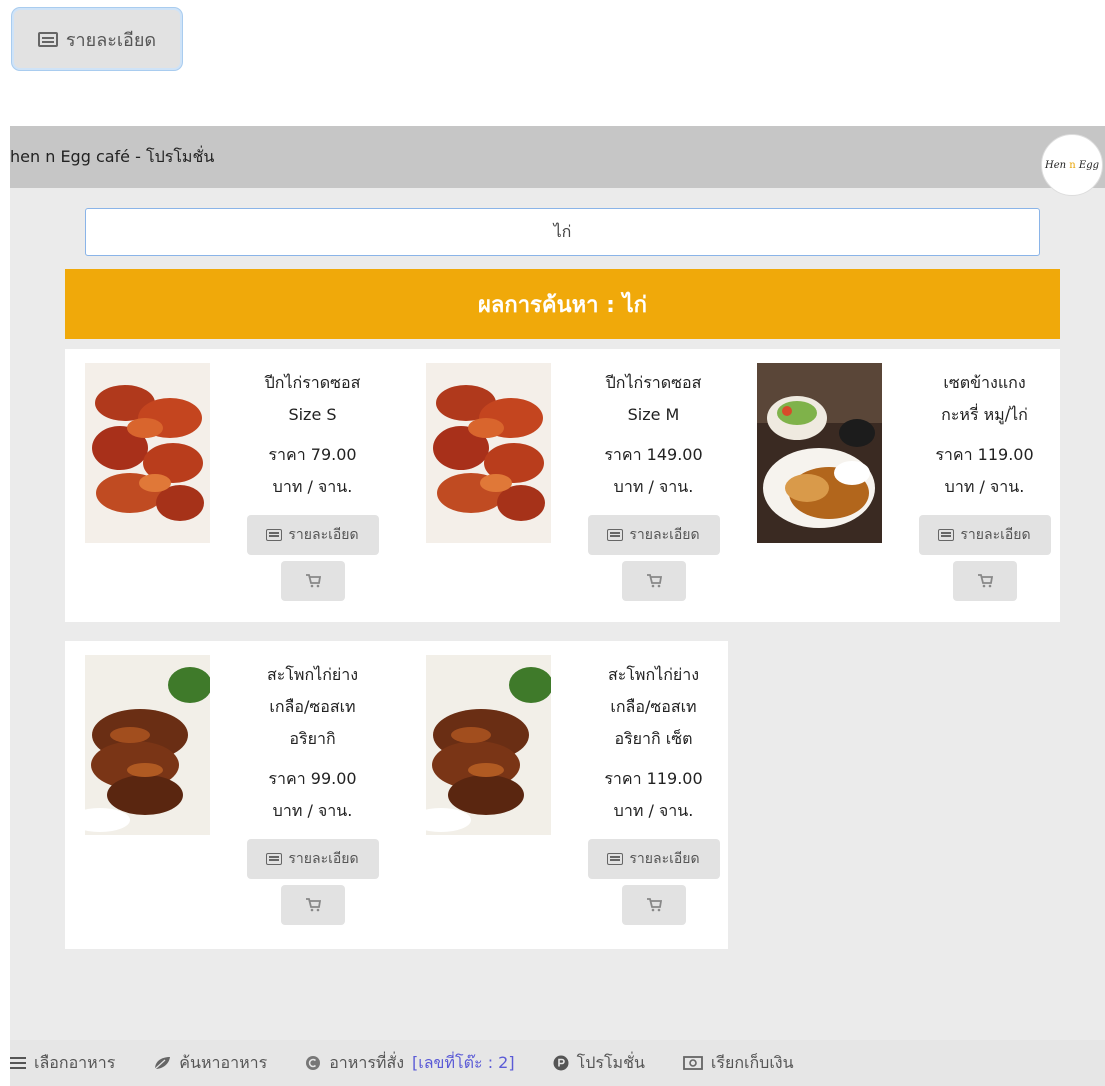 The image size is (1105, 1086). I want to click on product-name: สะโพกไก่ย่าง เกลือ/ซอสเท อริยากิ, so click(312, 706).